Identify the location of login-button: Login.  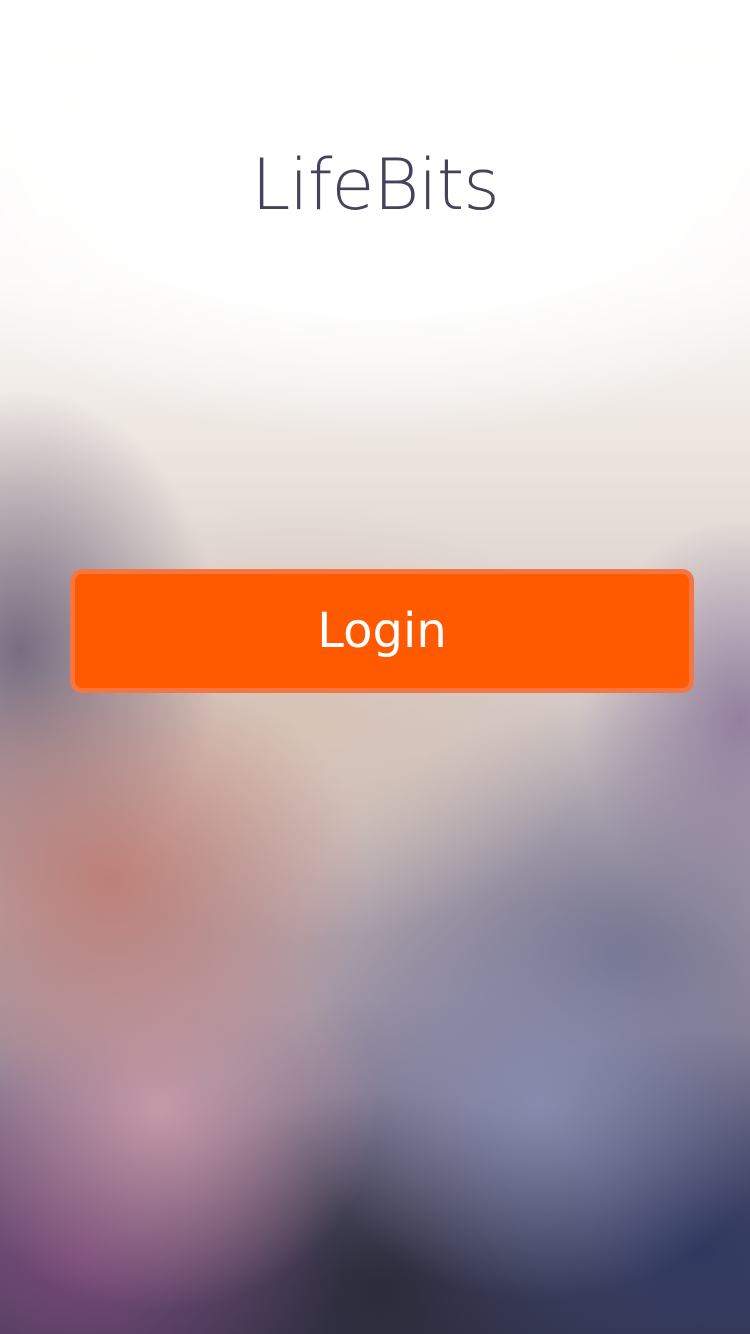
(382, 631).